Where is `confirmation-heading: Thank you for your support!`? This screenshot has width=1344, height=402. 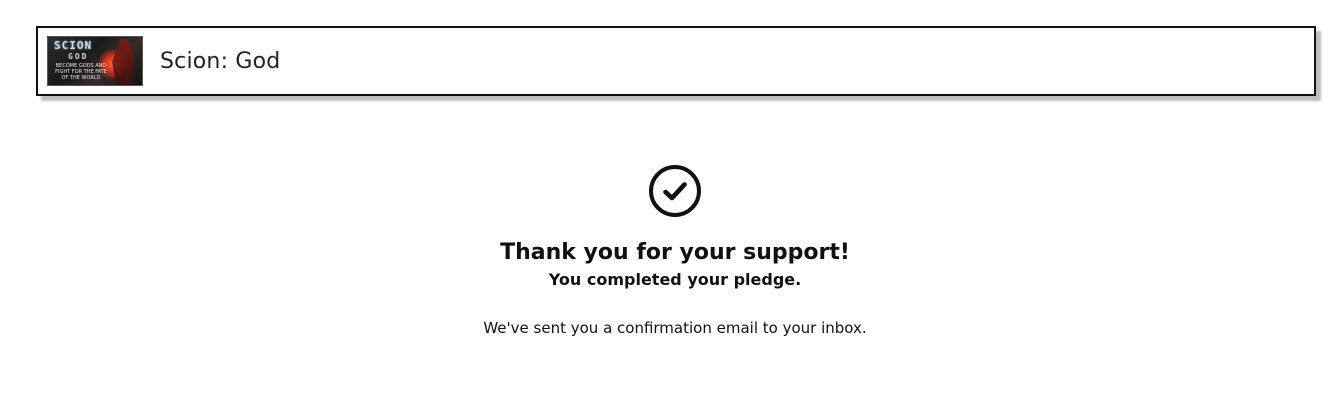
confirmation-heading: Thank you for your support! is located at coordinates (675, 252).